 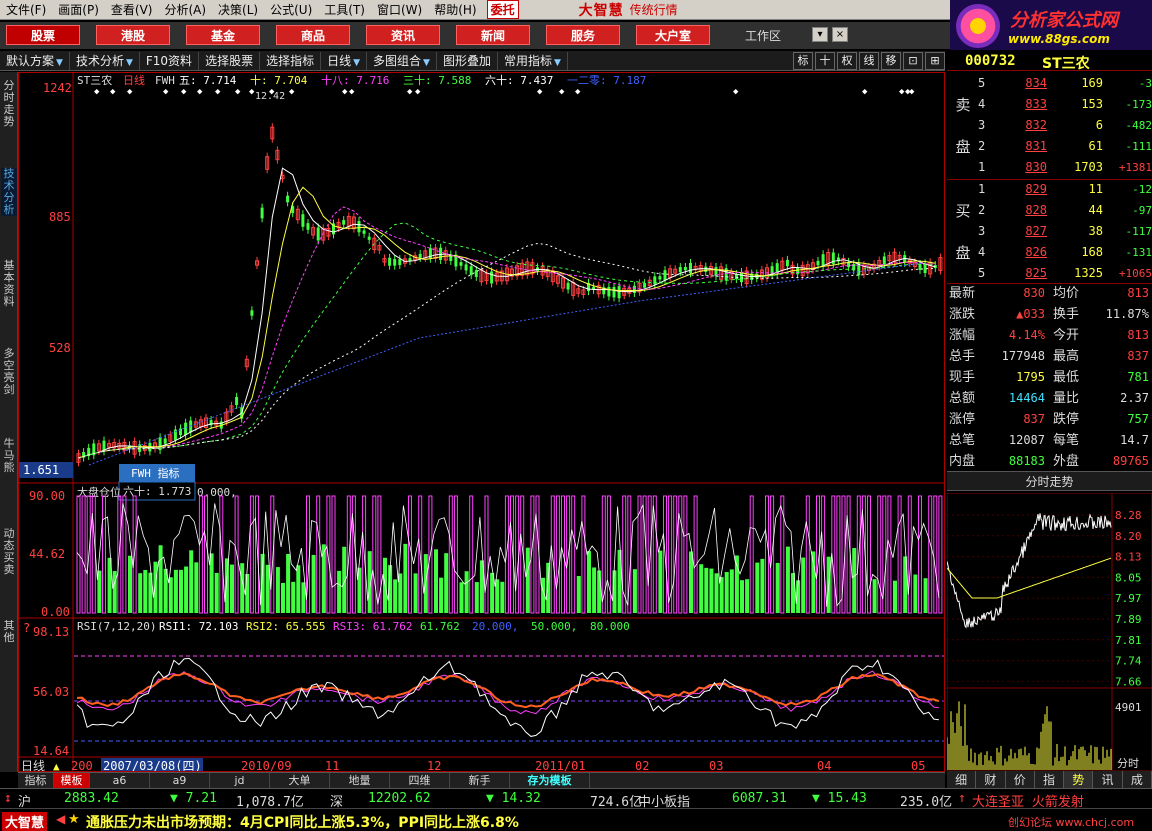 What do you see at coordinates (455, 9) in the screenshot?
I see `menu-help: 帮助(H)` at bounding box center [455, 9].